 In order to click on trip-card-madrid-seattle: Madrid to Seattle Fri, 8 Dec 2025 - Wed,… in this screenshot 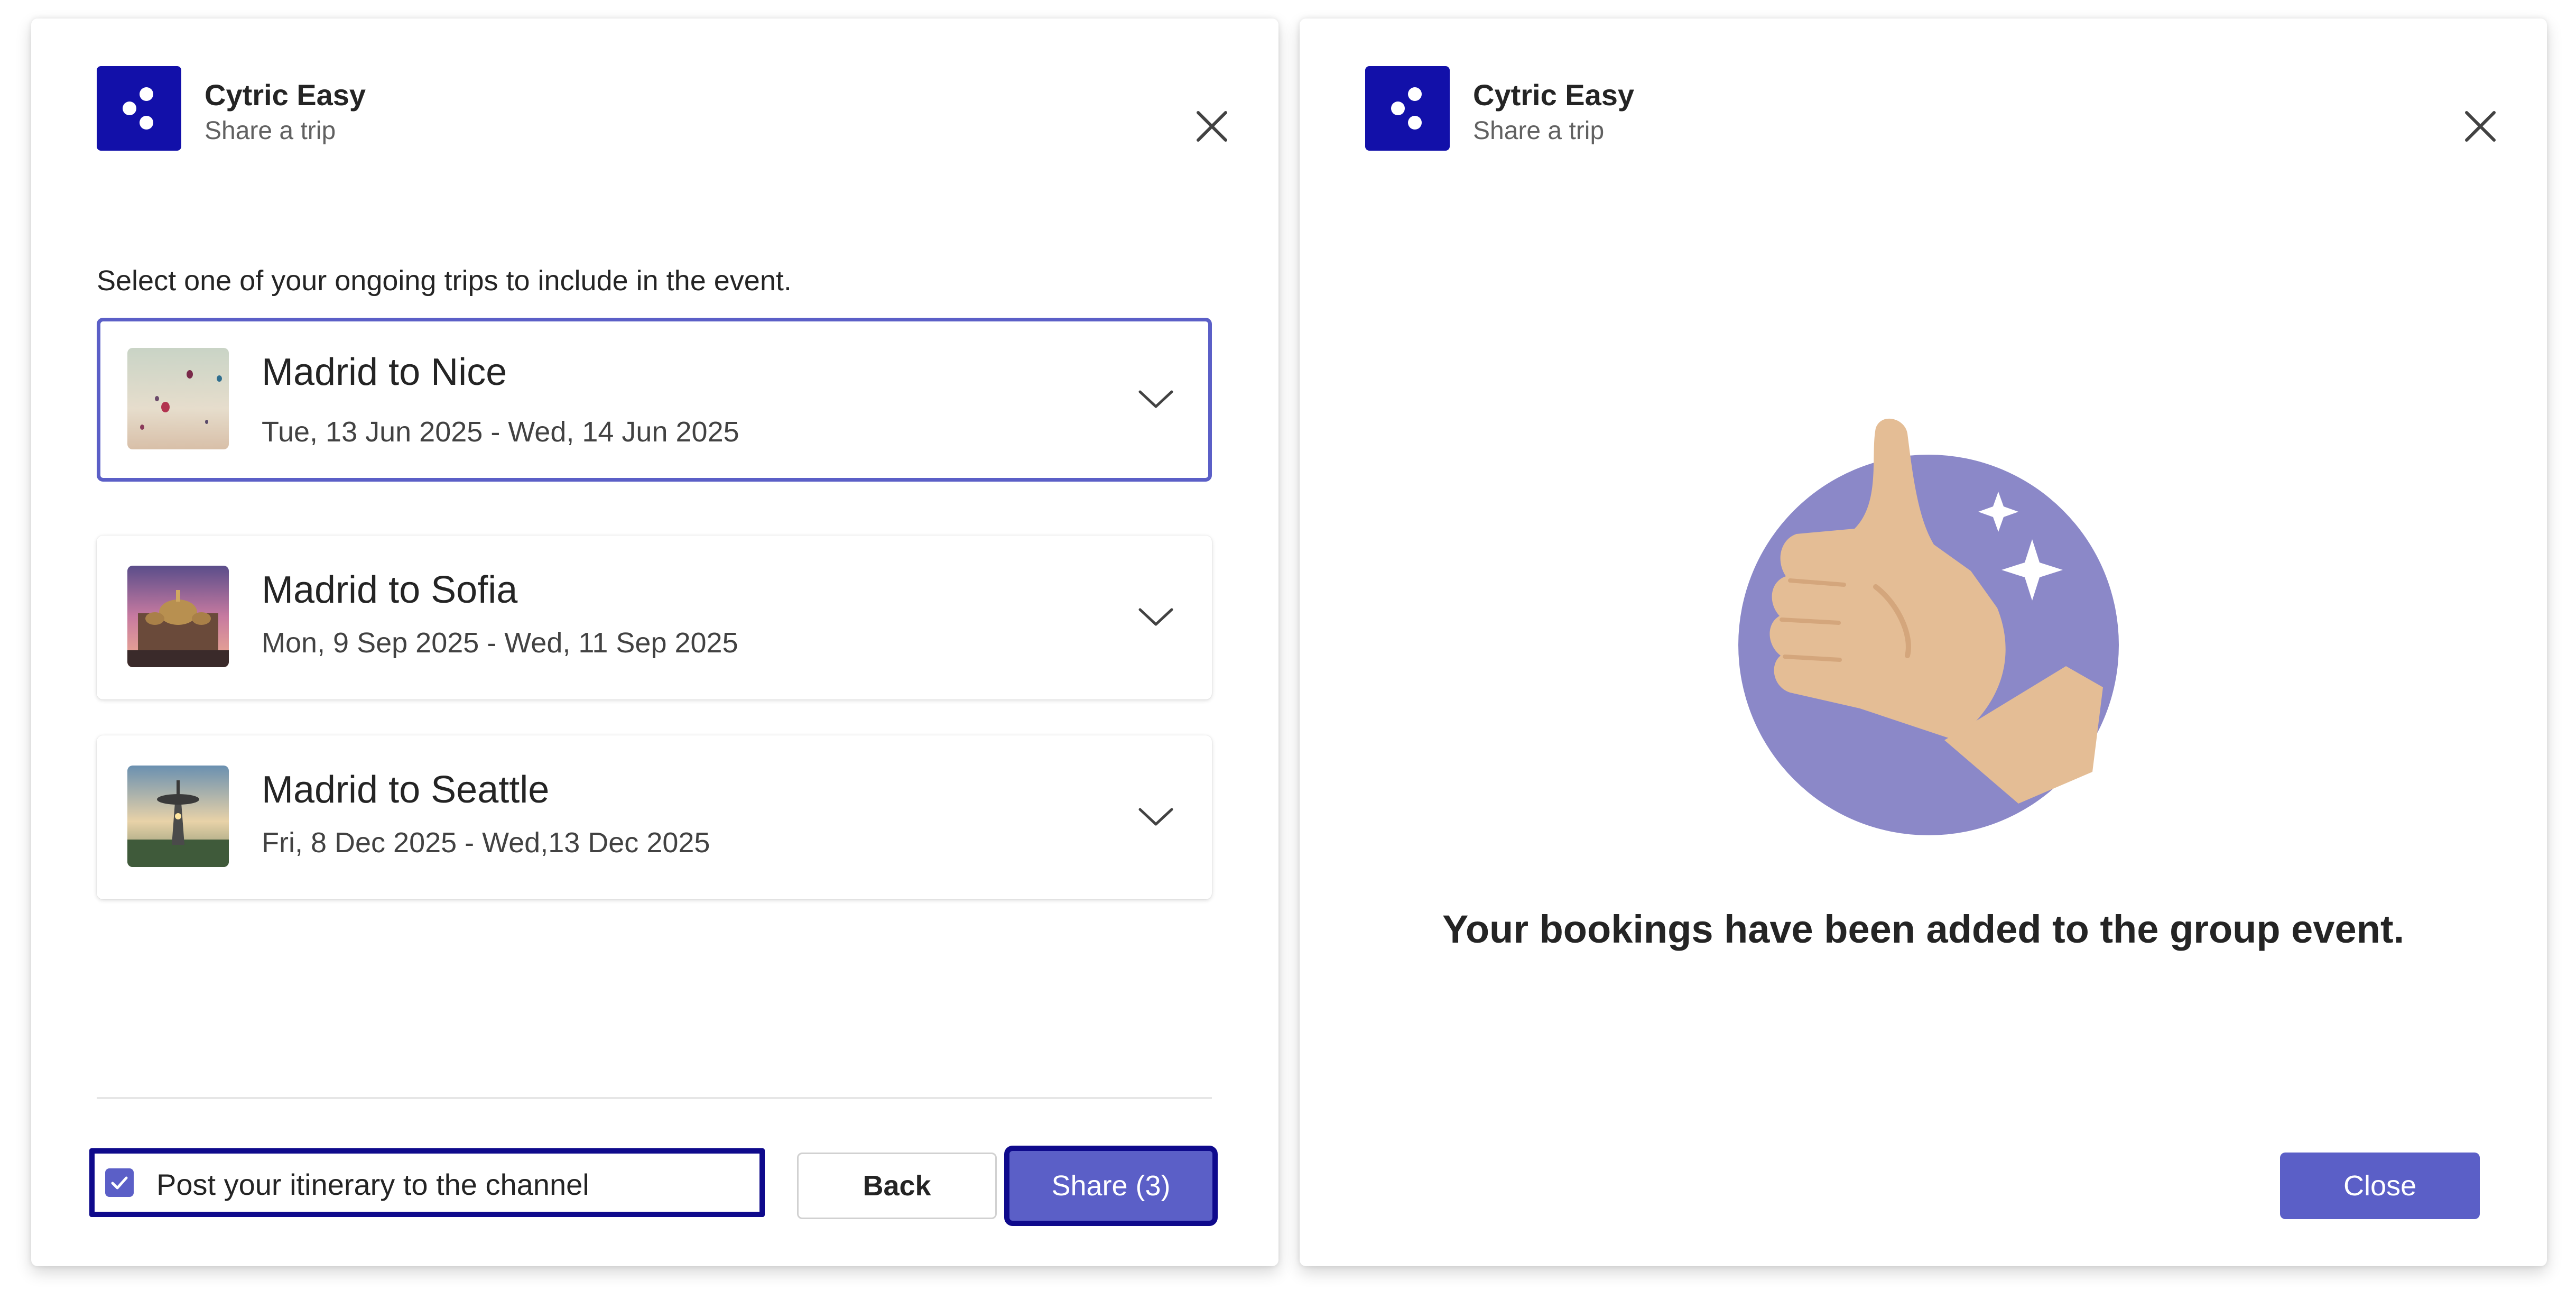, I will do `click(654, 817)`.